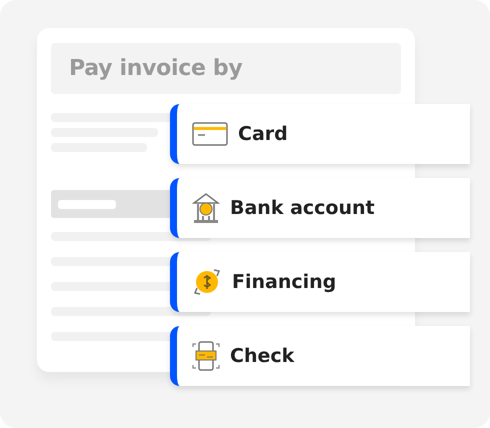 The image size is (490, 428). What do you see at coordinates (210, 134) in the screenshot?
I see `credit-card-icon` at bounding box center [210, 134].